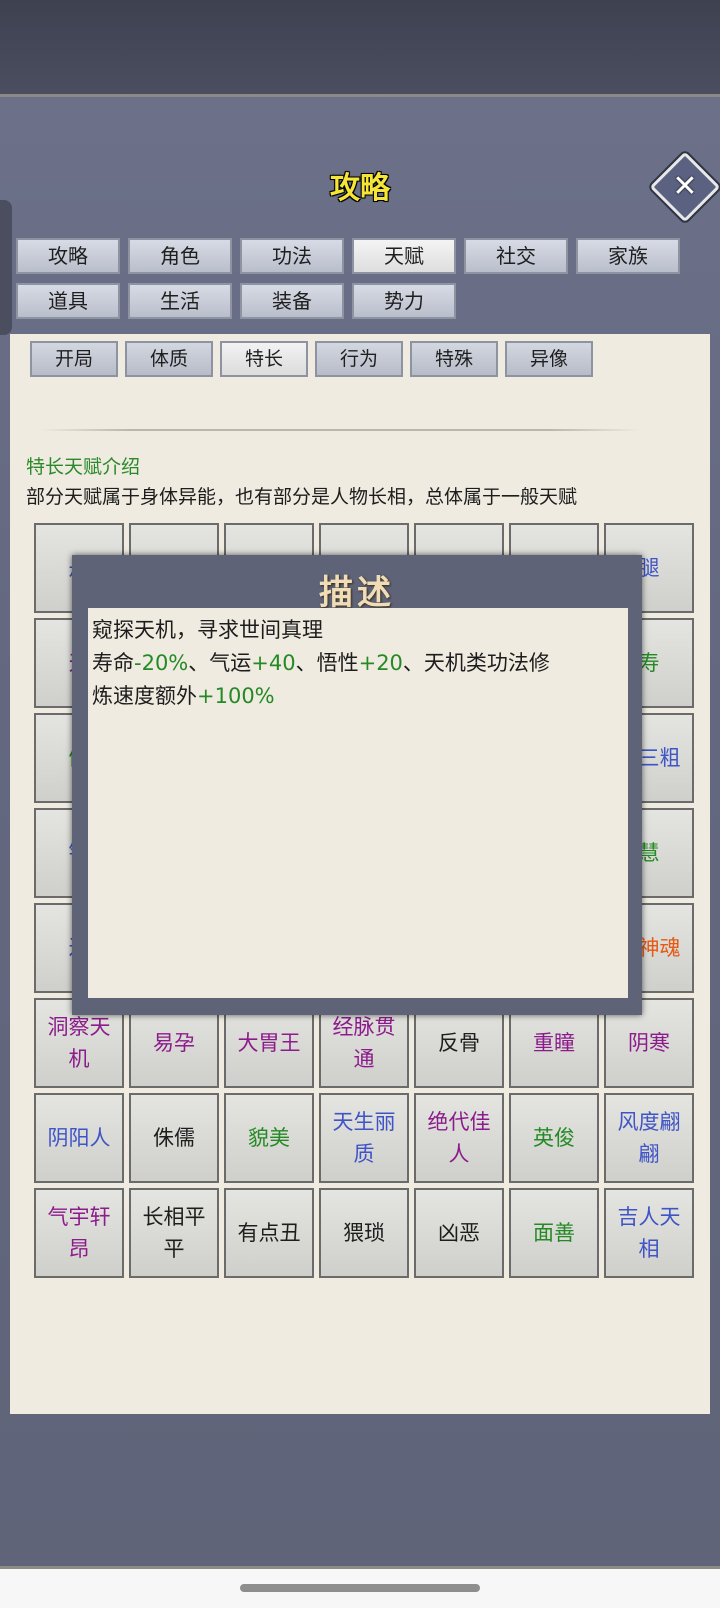 Image resolution: width=720 pixels, height=1608 pixels. What do you see at coordinates (404, 301) in the screenshot?
I see `tab-9: 势力` at bounding box center [404, 301].